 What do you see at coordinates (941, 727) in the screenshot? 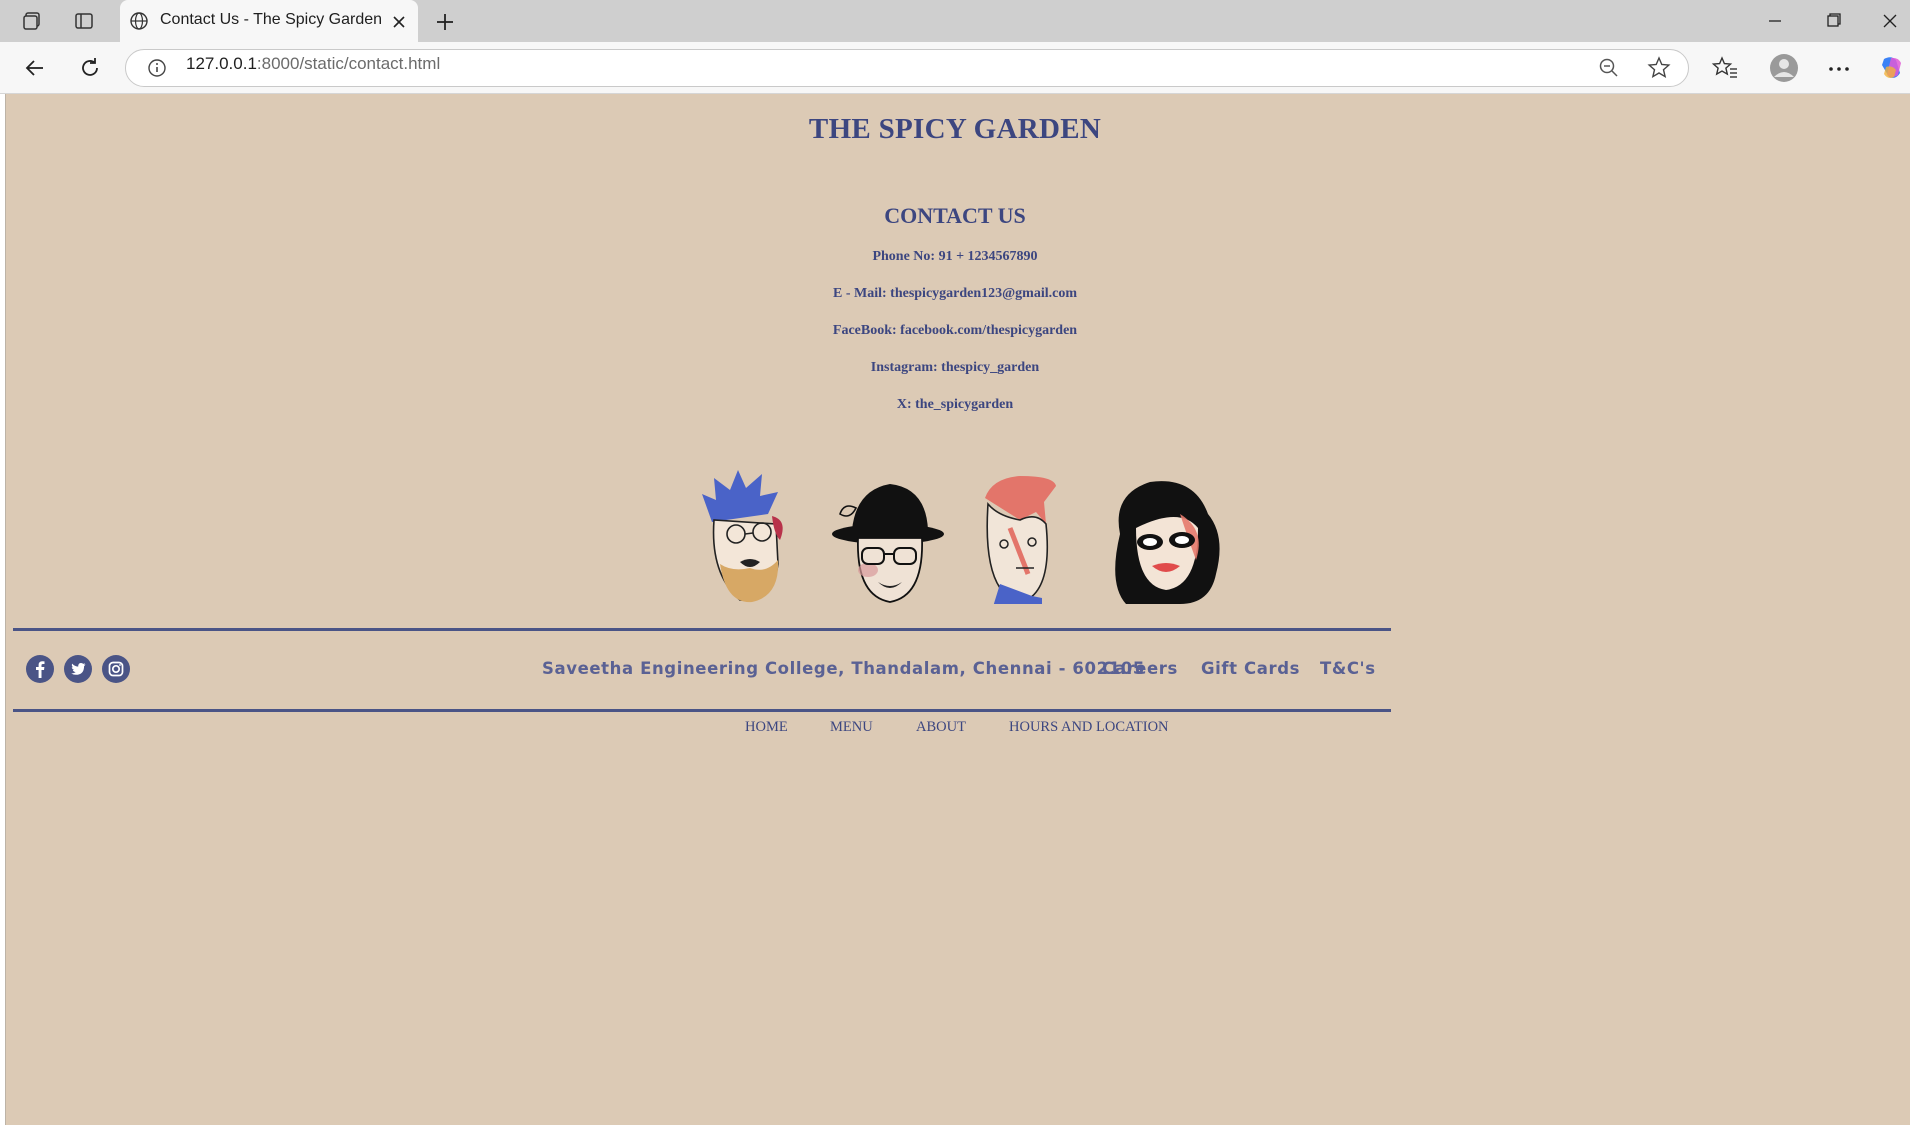
I see `nav-about: ABOUT` at bounding box center [941, 727].